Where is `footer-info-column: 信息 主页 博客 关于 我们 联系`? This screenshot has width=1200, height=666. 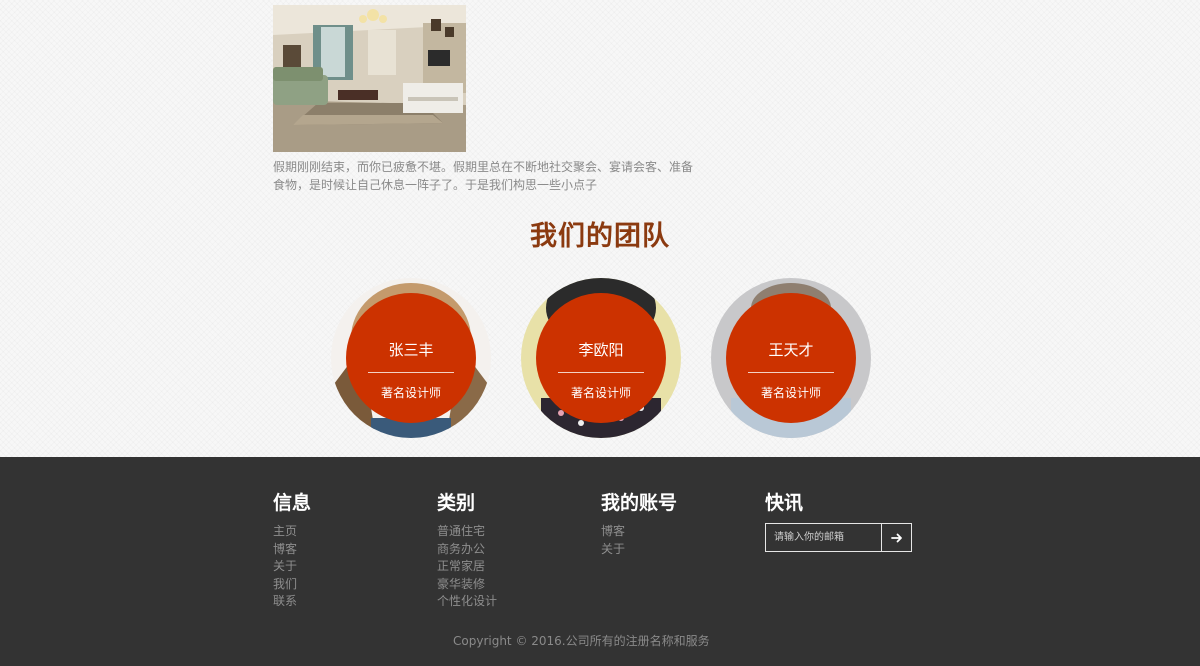
footer-info-column: 信息 主页 博客 关于 我们 联系 is located at coordinates (292, 551).